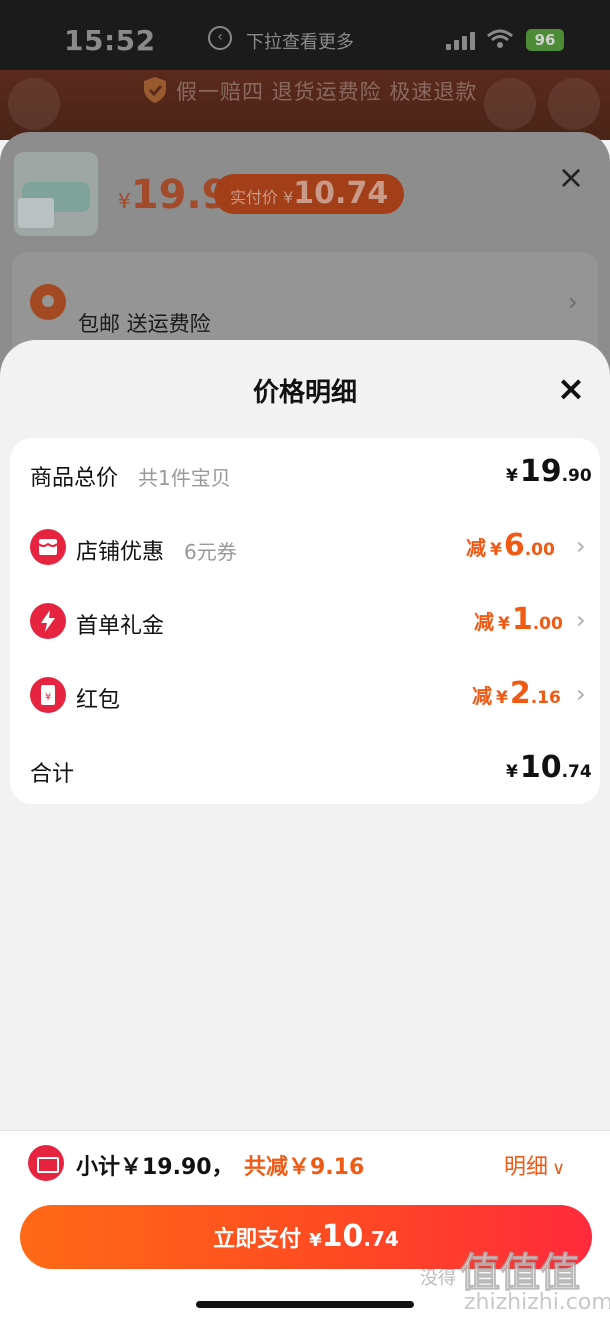  What do you see at coordinates (341, 193) in the screenshot?
I see `paid-amount: 10.74` at bounding box center [341, 193].